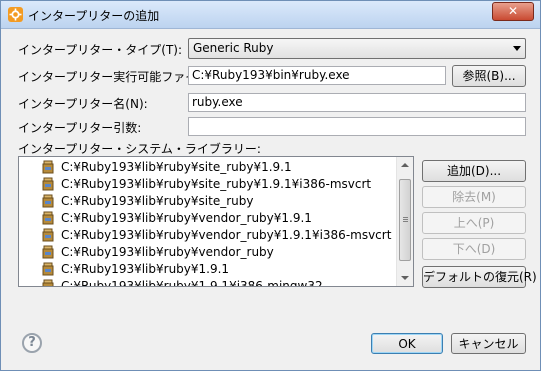  Describe the element at coordinates (186, 218) in the screenshot. I see `library-path: C:¥Ruby193¥lib¥ruby¥vendor_ruby¥1.9.1` at that location.